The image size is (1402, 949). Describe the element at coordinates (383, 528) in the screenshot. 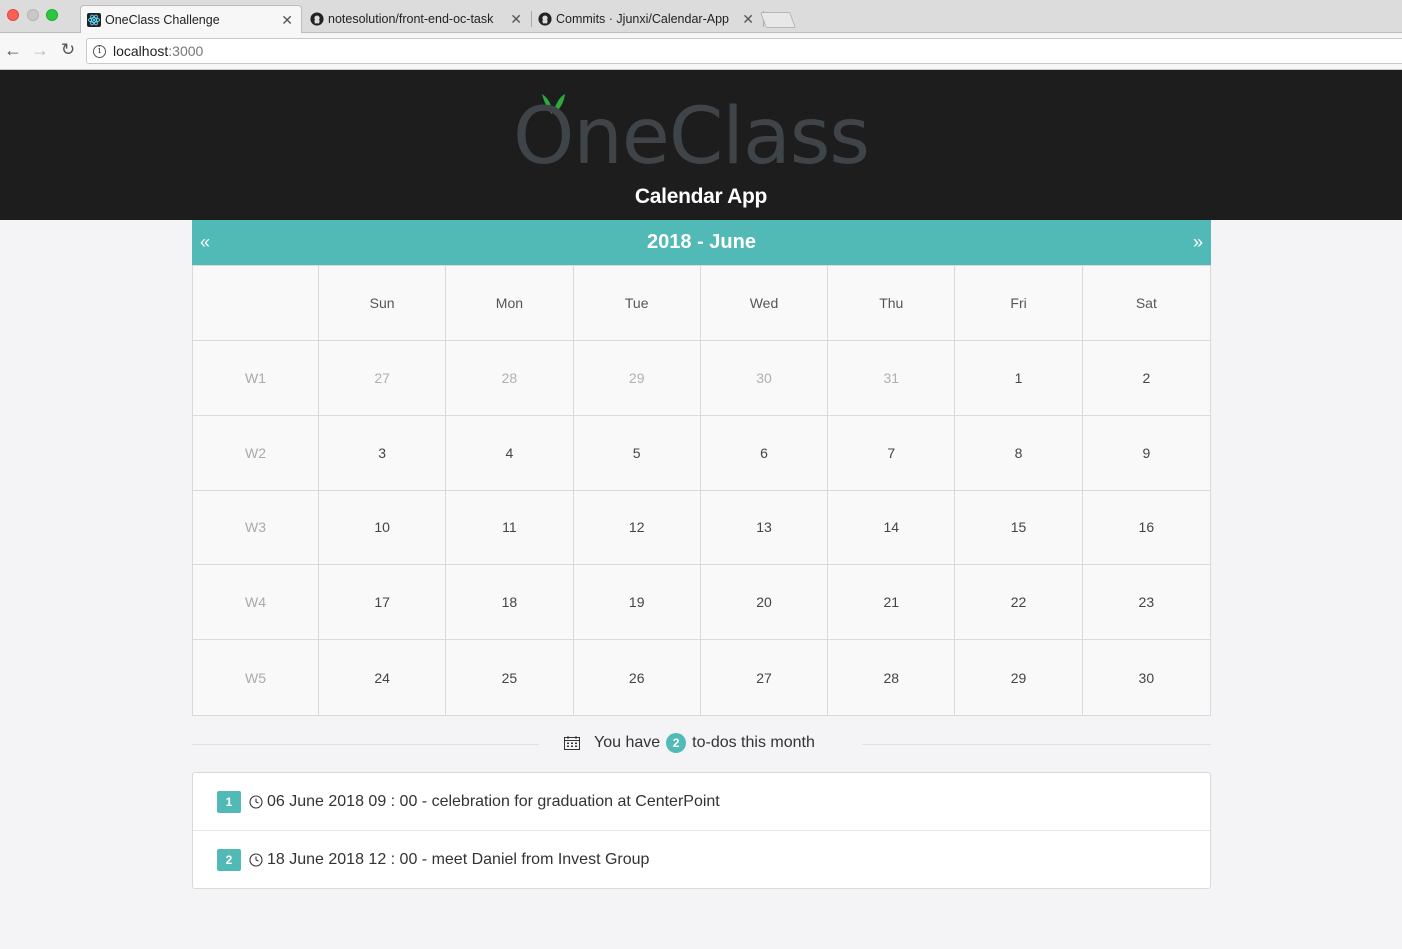

I see `day-cell: 10` at that location.